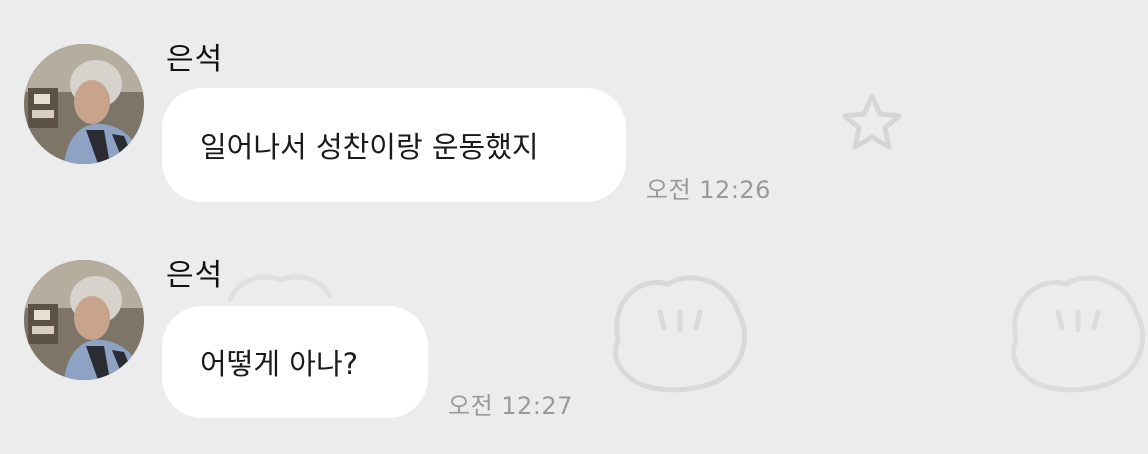 This screenshot has width=1148, height=454. What do you see at coordinates (279, 364) in the screenshot?
I see `message-text: 어떻게 아나?` at bounding box center [279, 364].